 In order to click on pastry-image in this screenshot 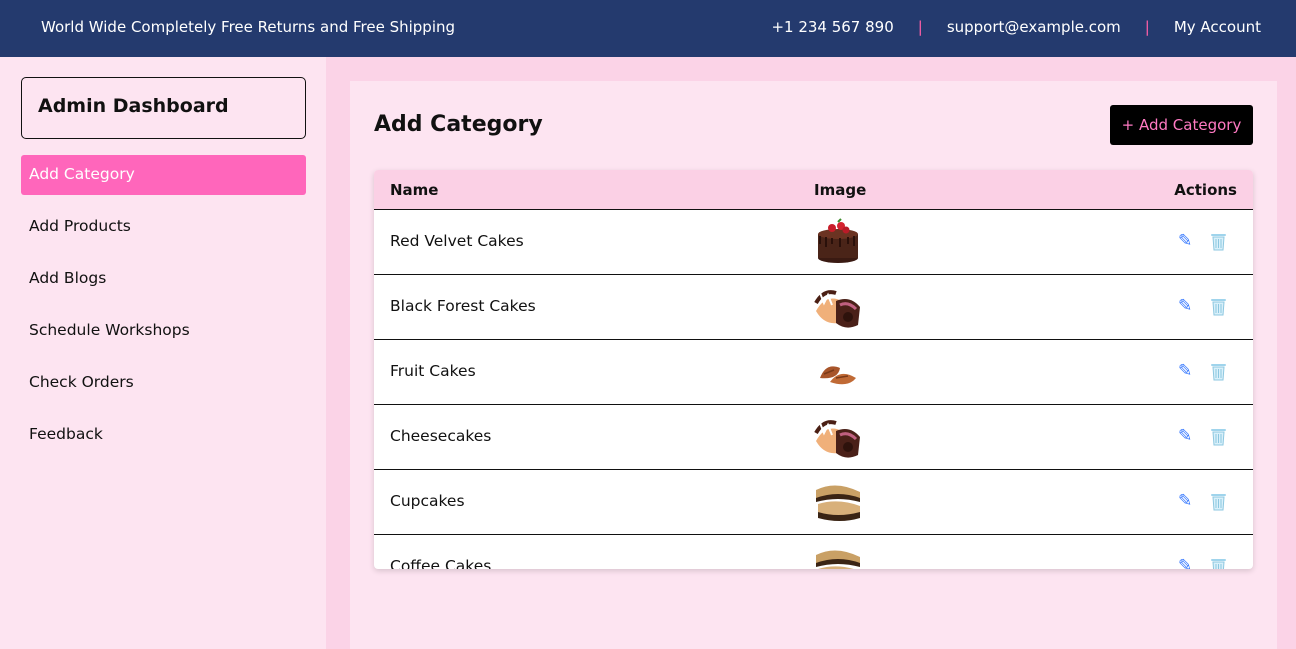, I will do `click(838, 372)`.